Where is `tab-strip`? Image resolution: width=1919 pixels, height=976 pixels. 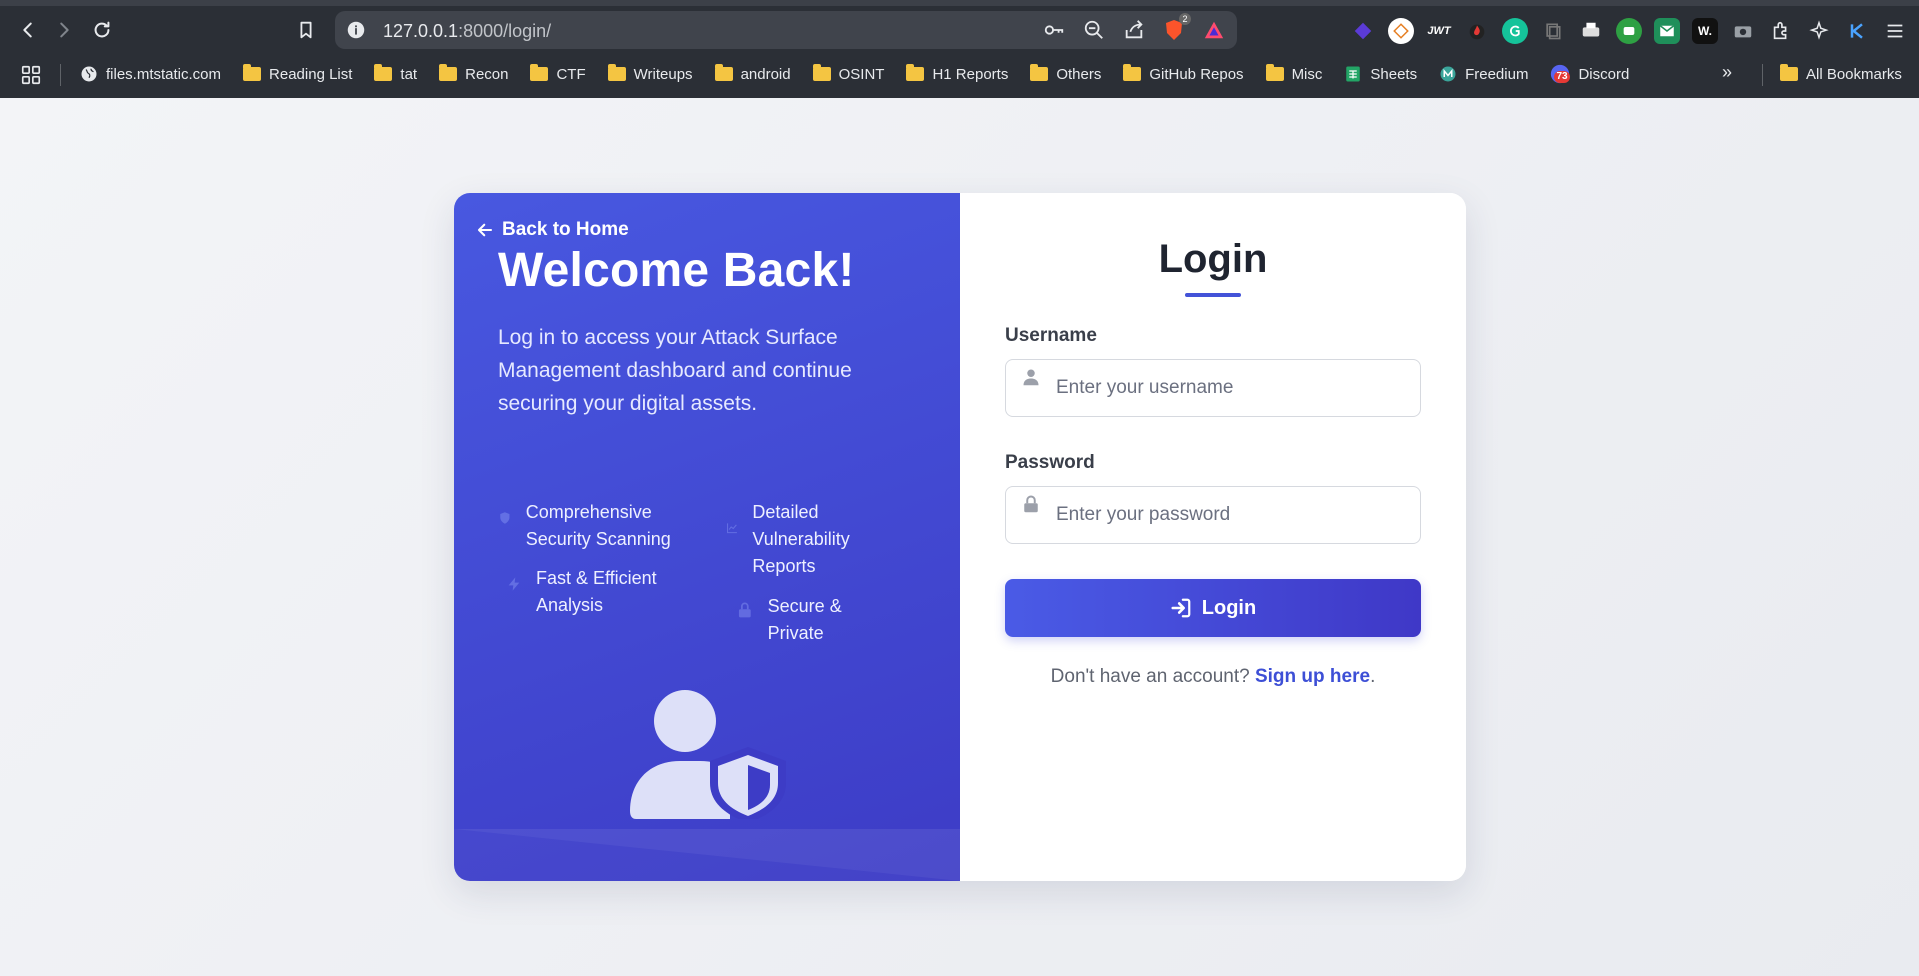 tab-strip is located at coordinates (959, 3).